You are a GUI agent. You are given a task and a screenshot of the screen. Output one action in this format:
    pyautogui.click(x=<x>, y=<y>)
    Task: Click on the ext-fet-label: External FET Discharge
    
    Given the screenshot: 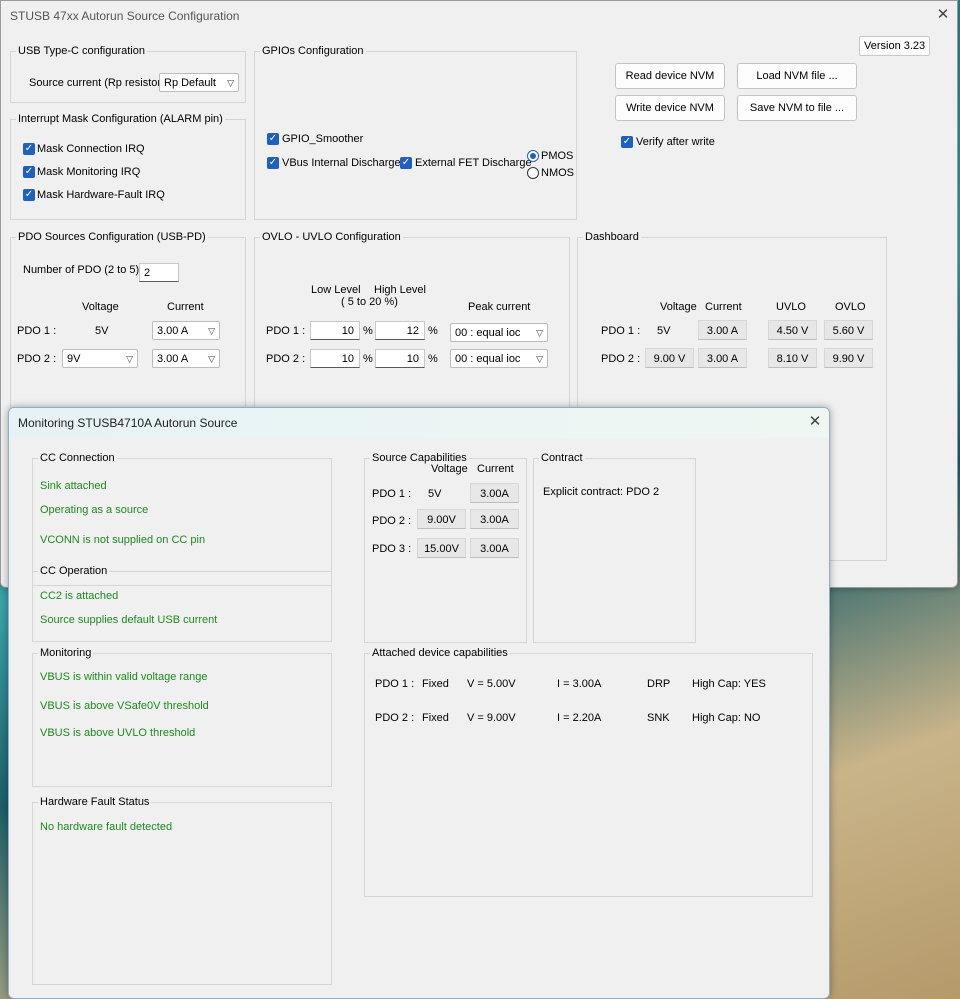 What is the action you would take?
    pyautogui.click(x=473, y=163)
    